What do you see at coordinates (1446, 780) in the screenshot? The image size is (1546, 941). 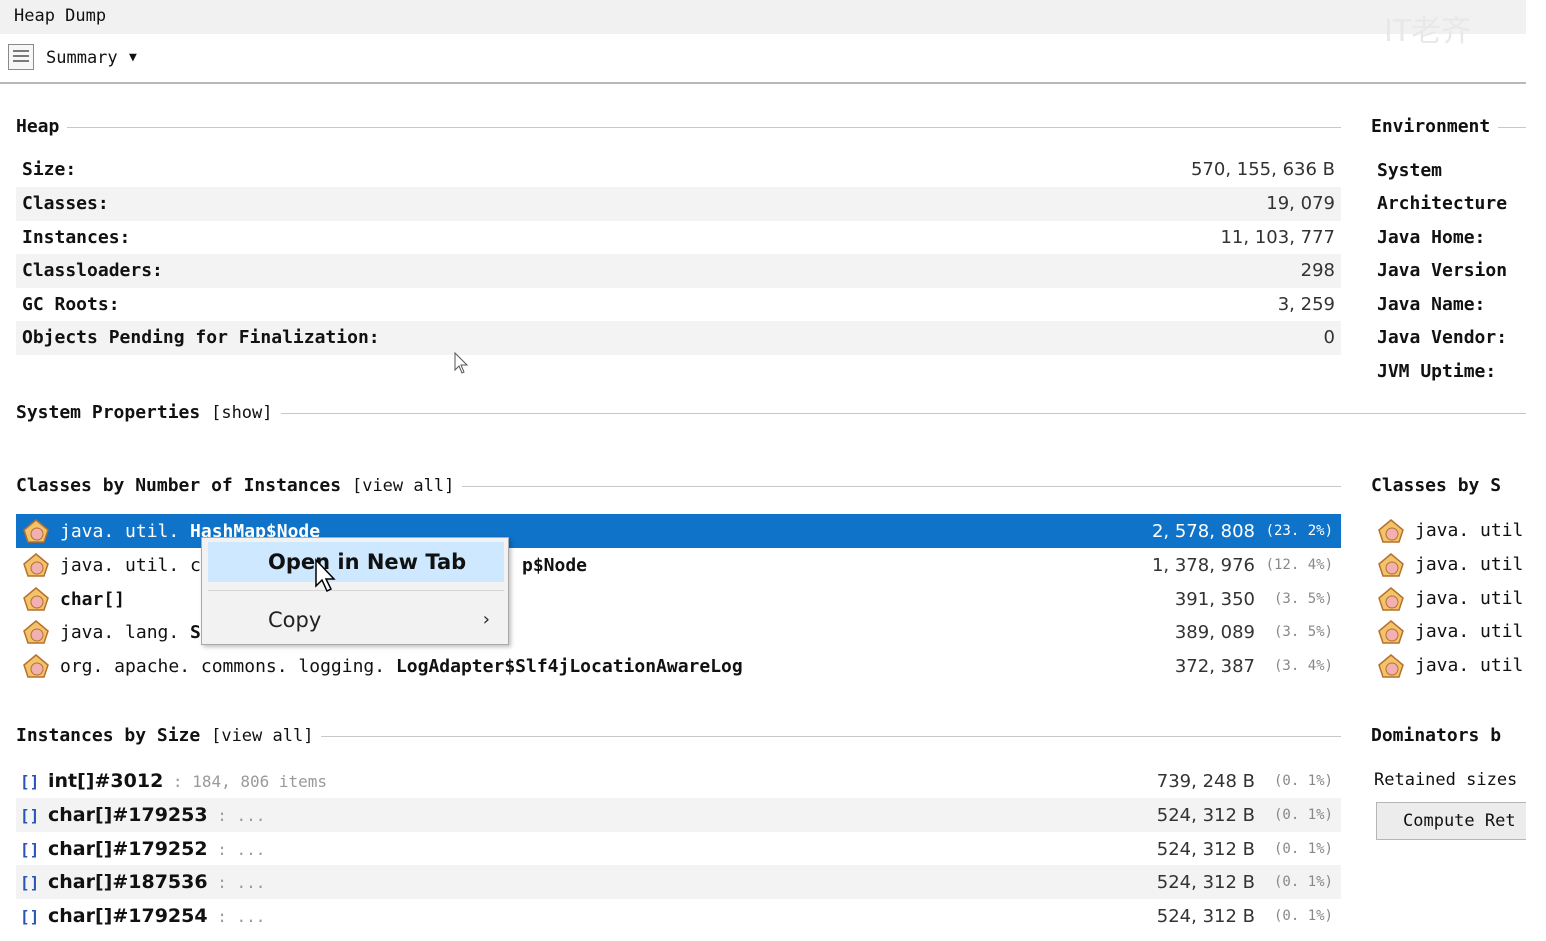 I see `retained-sizes-label: Retained sizes` at bounding box center [1446, 780].